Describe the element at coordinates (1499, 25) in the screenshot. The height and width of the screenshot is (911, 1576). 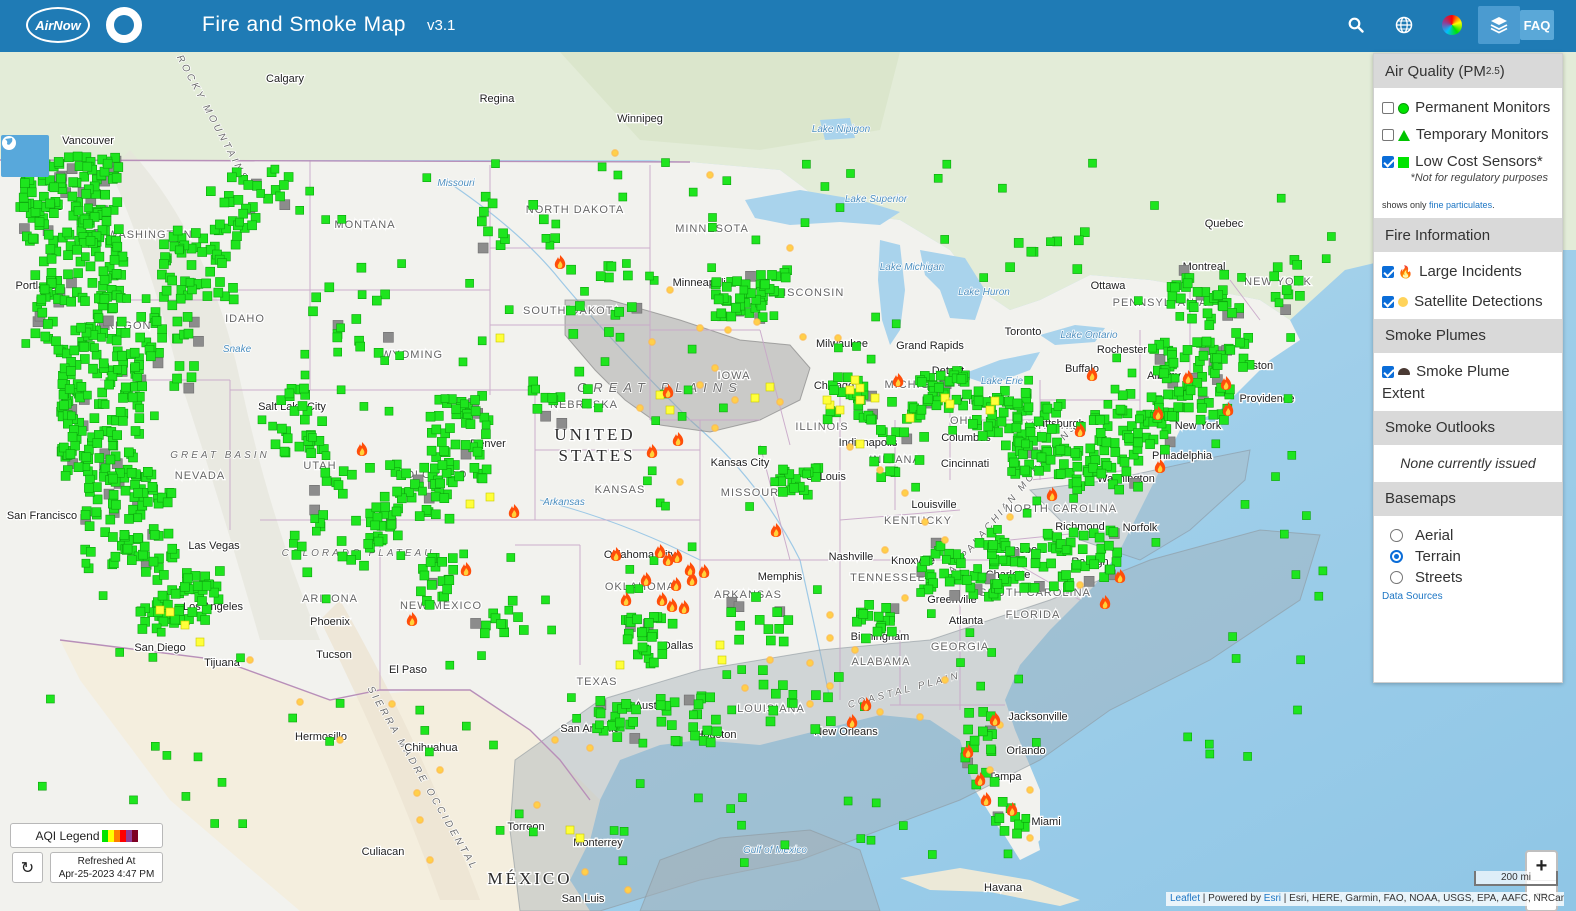
I see `layers-button` at that location.